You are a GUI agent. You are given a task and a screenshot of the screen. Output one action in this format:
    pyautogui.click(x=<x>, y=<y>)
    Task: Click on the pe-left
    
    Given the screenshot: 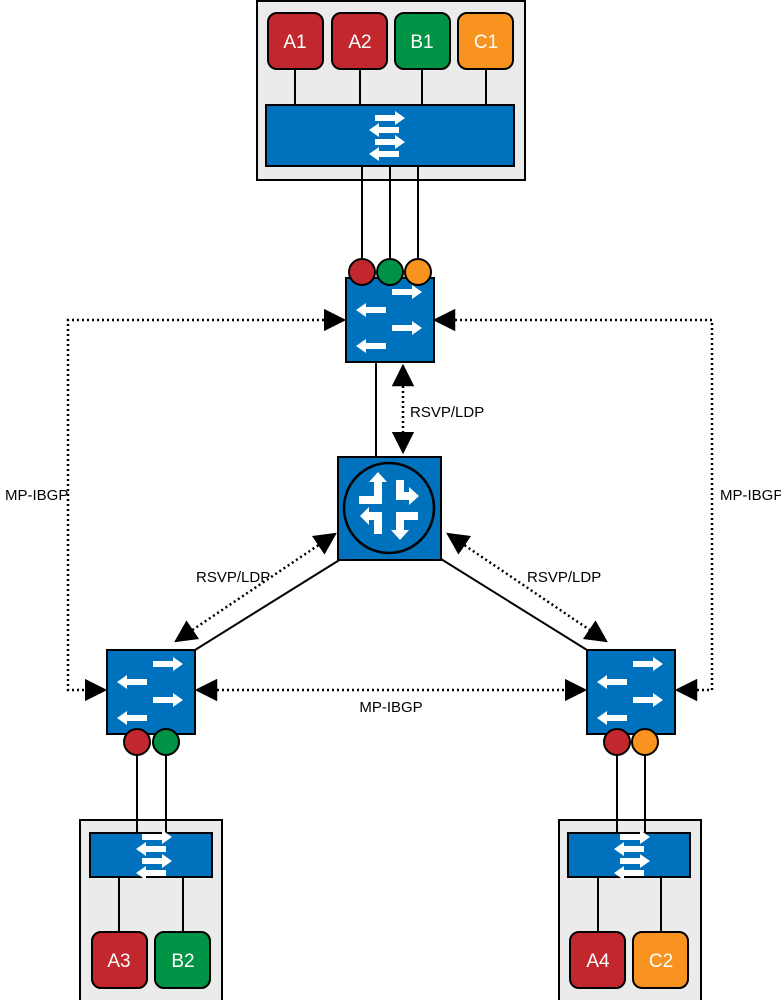 What is the action you would take?
    pyautogui.click(x=151, y=703)
    